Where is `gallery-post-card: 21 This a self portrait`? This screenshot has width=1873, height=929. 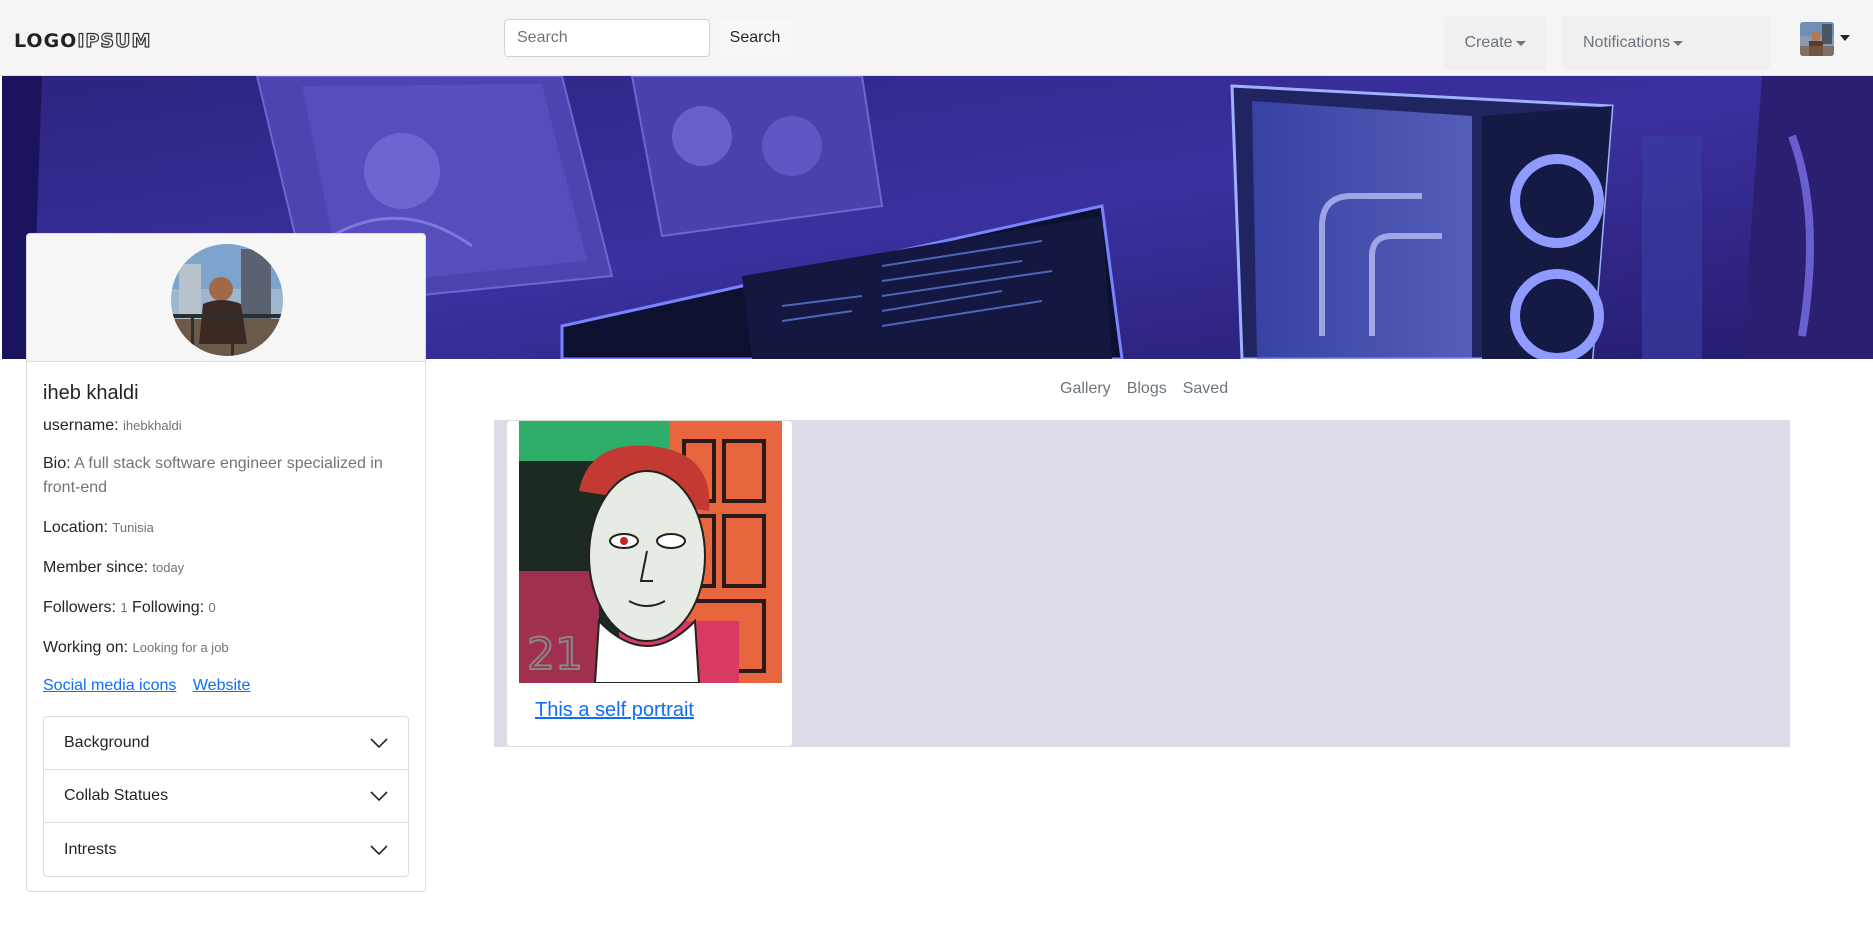 gallery-post-card: 21 This a self portrait is located at coordinates (649, 583).